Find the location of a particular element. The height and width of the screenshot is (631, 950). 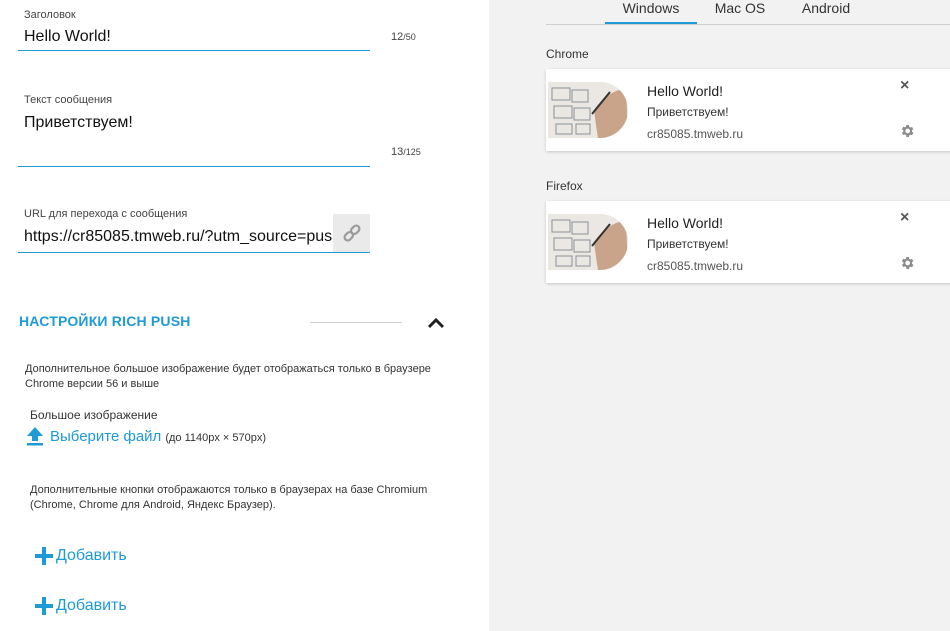

message-counter: 13/125 is located at coordinates (406, 152).